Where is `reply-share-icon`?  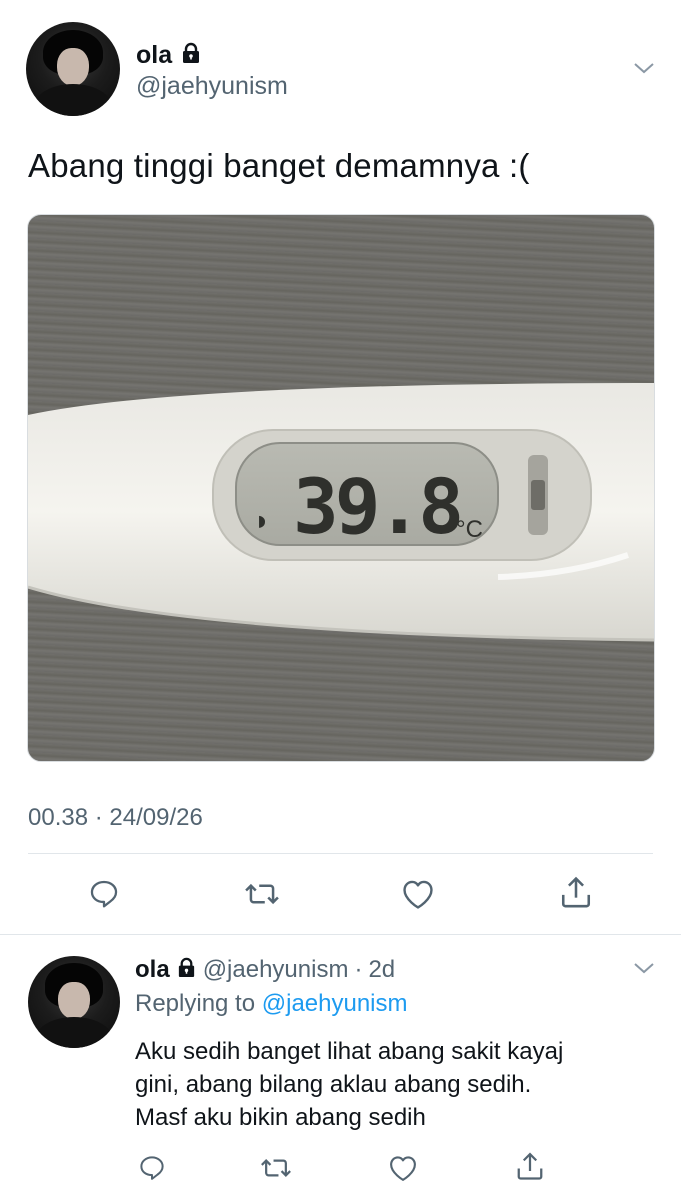
reply-share-icon is located at coordinates (530, 1166).